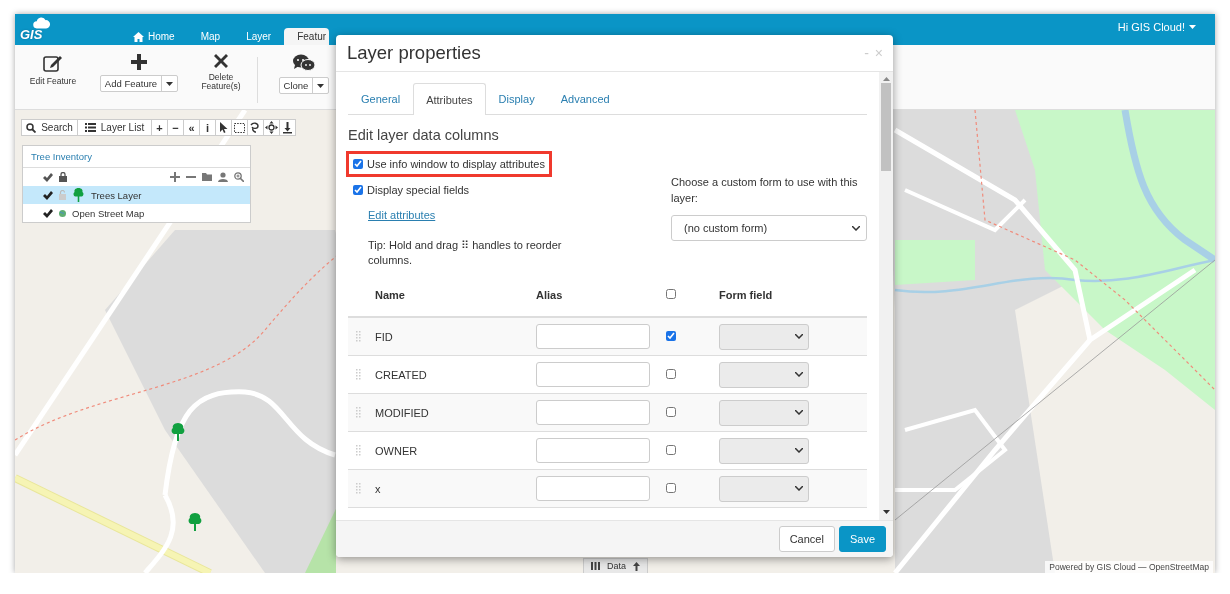 This screenshot has width=1230, height=594. Describe the element at coordinates (806, 539) in the screenshot. I see `cancel-button: Cancel` at that location.